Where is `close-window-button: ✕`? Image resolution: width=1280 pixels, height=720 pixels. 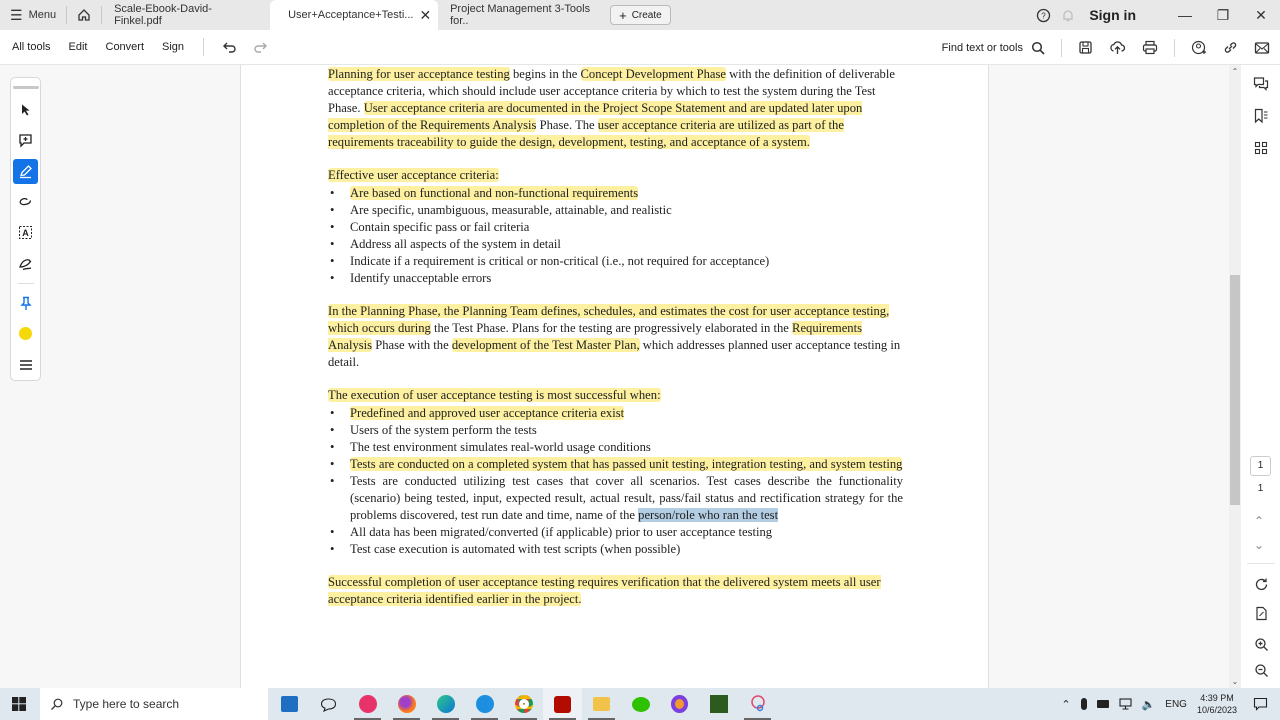
close-window-button: ✕ is located at coordinates (1261, 15).